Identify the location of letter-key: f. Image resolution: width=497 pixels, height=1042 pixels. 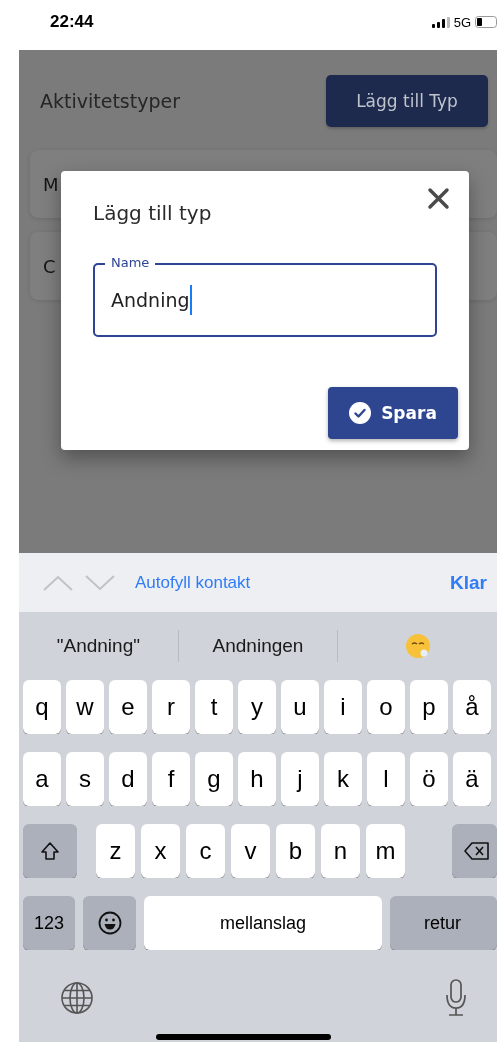
(171, 779).